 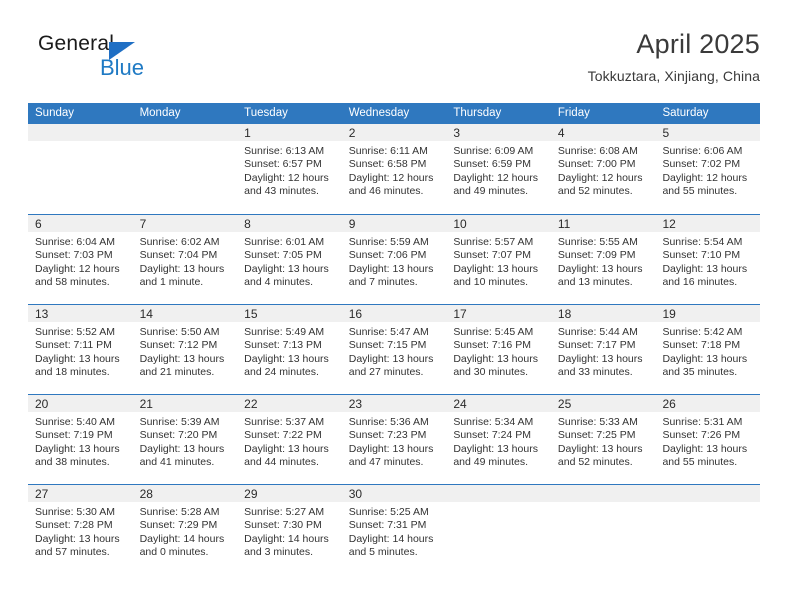 I want to click on day-number: 18, so click(x=564, y=314).